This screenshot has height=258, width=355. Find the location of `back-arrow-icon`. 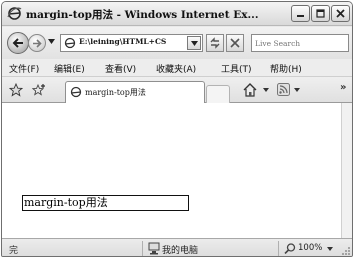

back-arrow-icon is located at coordinates (17, 43).